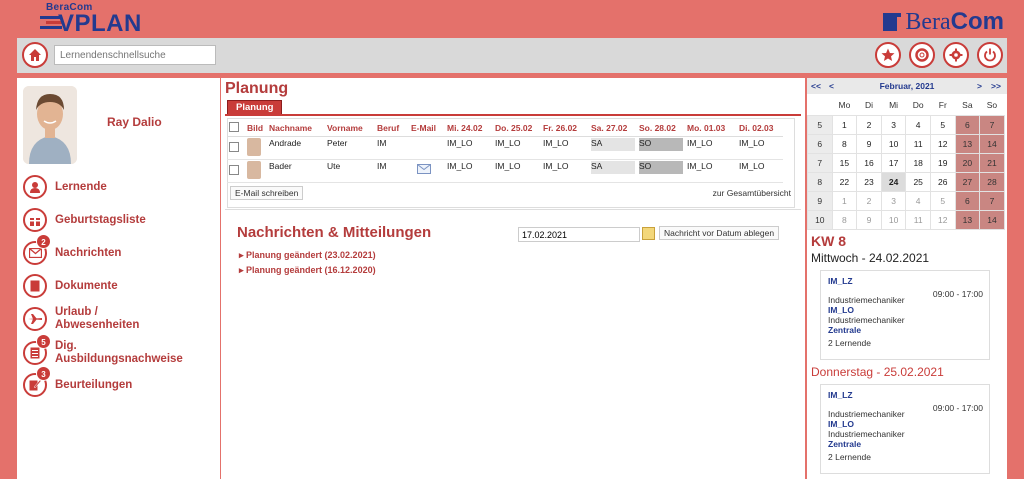 The width and height of the screenshot is (1024, 479). Describe the element at coordinates (120, 187) in the screenshot. I see `sidebar-item-lernende: Lernende` at that location.